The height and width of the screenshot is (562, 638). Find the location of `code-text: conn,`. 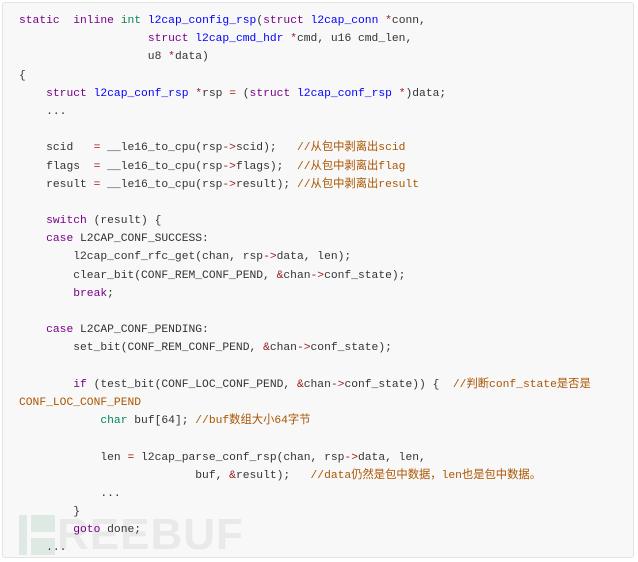

code-text: conn, is located at coordinates (408, 21).